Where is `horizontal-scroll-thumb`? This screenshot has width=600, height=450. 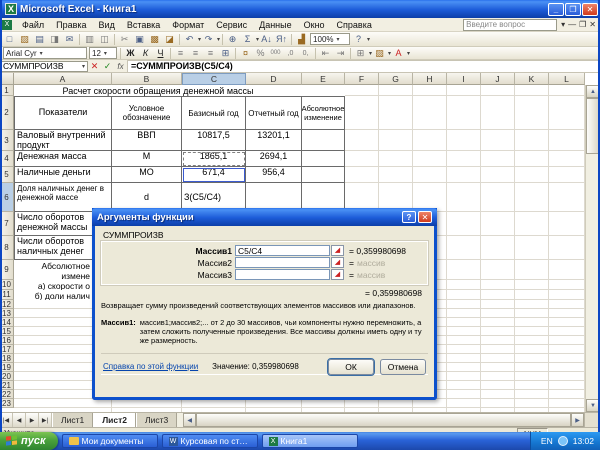
horizontal-scroll-thumb is located at coordinates (383, 420).